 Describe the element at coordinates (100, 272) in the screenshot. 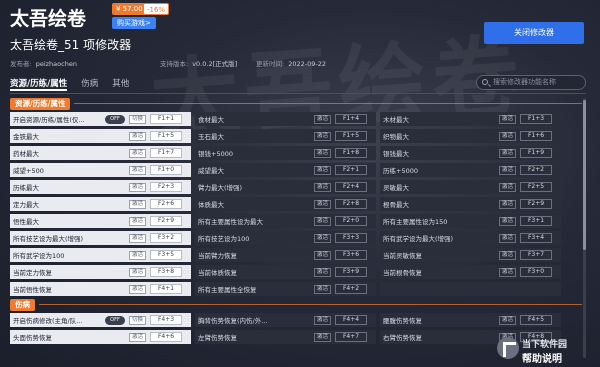

I see `cheat-item: 当前定力恢复 激活 F3+8` at that location.